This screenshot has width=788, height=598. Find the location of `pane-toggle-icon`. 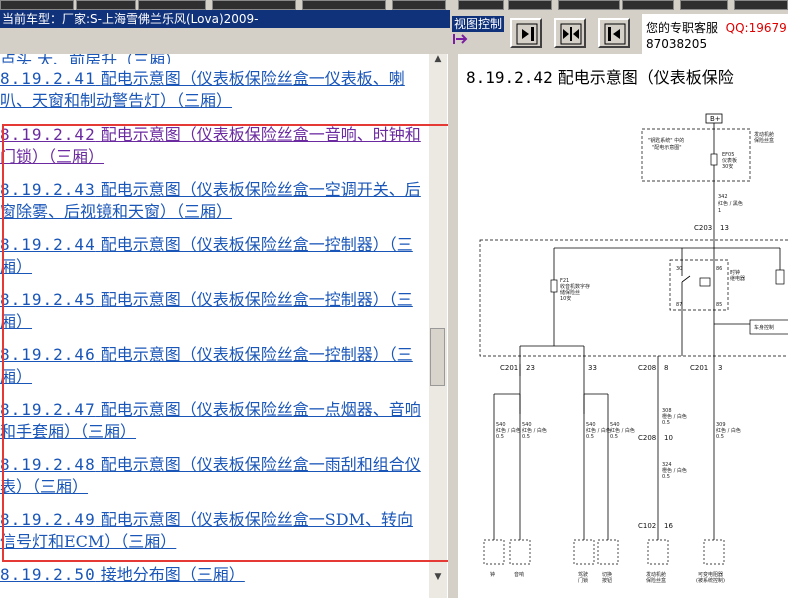

pane-toggle-icon is located at coordinates (461, 39).